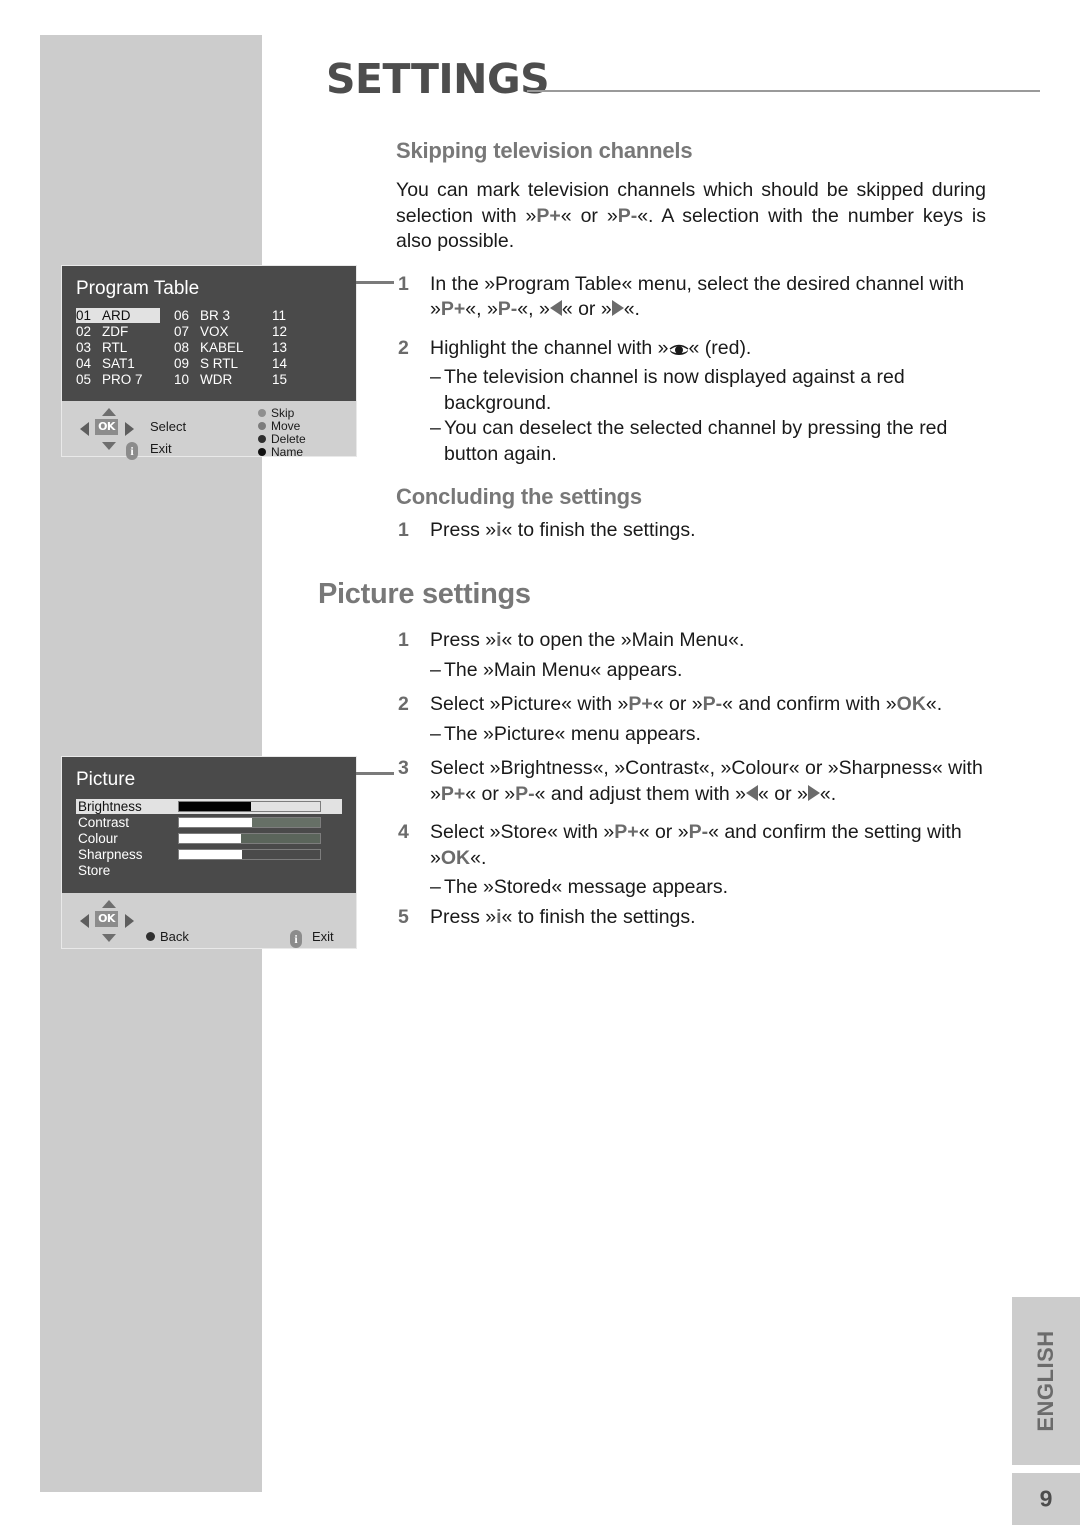  I want to click on channel-number: 13, so click(280, 347).